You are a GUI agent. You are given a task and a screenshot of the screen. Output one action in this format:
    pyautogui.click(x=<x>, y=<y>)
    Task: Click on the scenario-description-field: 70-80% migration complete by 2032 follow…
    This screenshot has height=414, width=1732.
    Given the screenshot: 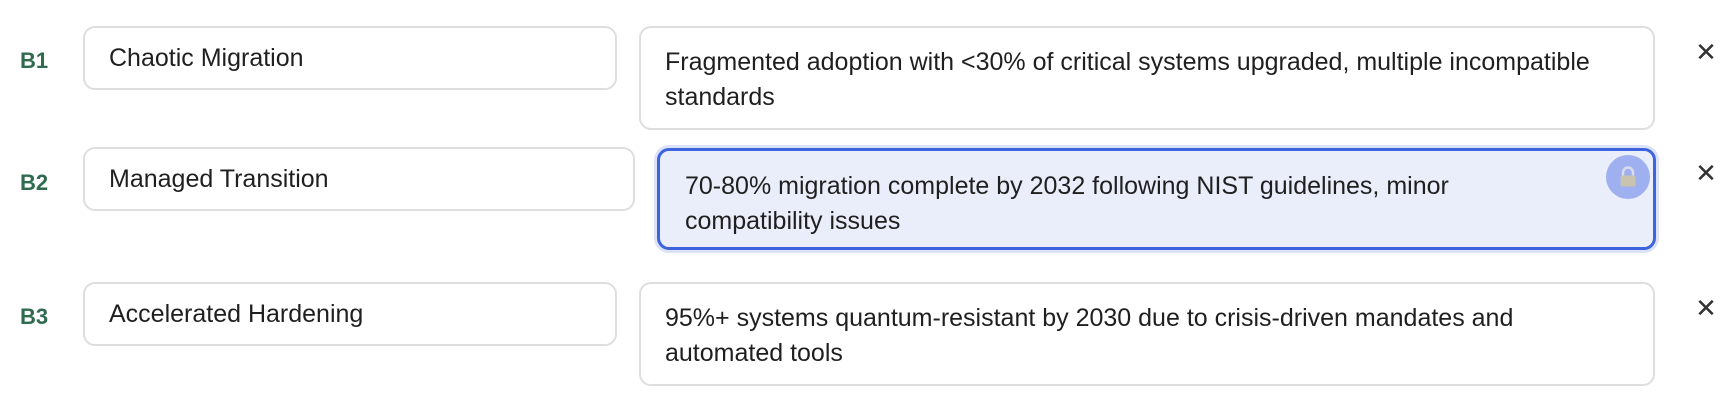 What is the action you would take?
    pyautogui.click(x=1156, y=199)
    